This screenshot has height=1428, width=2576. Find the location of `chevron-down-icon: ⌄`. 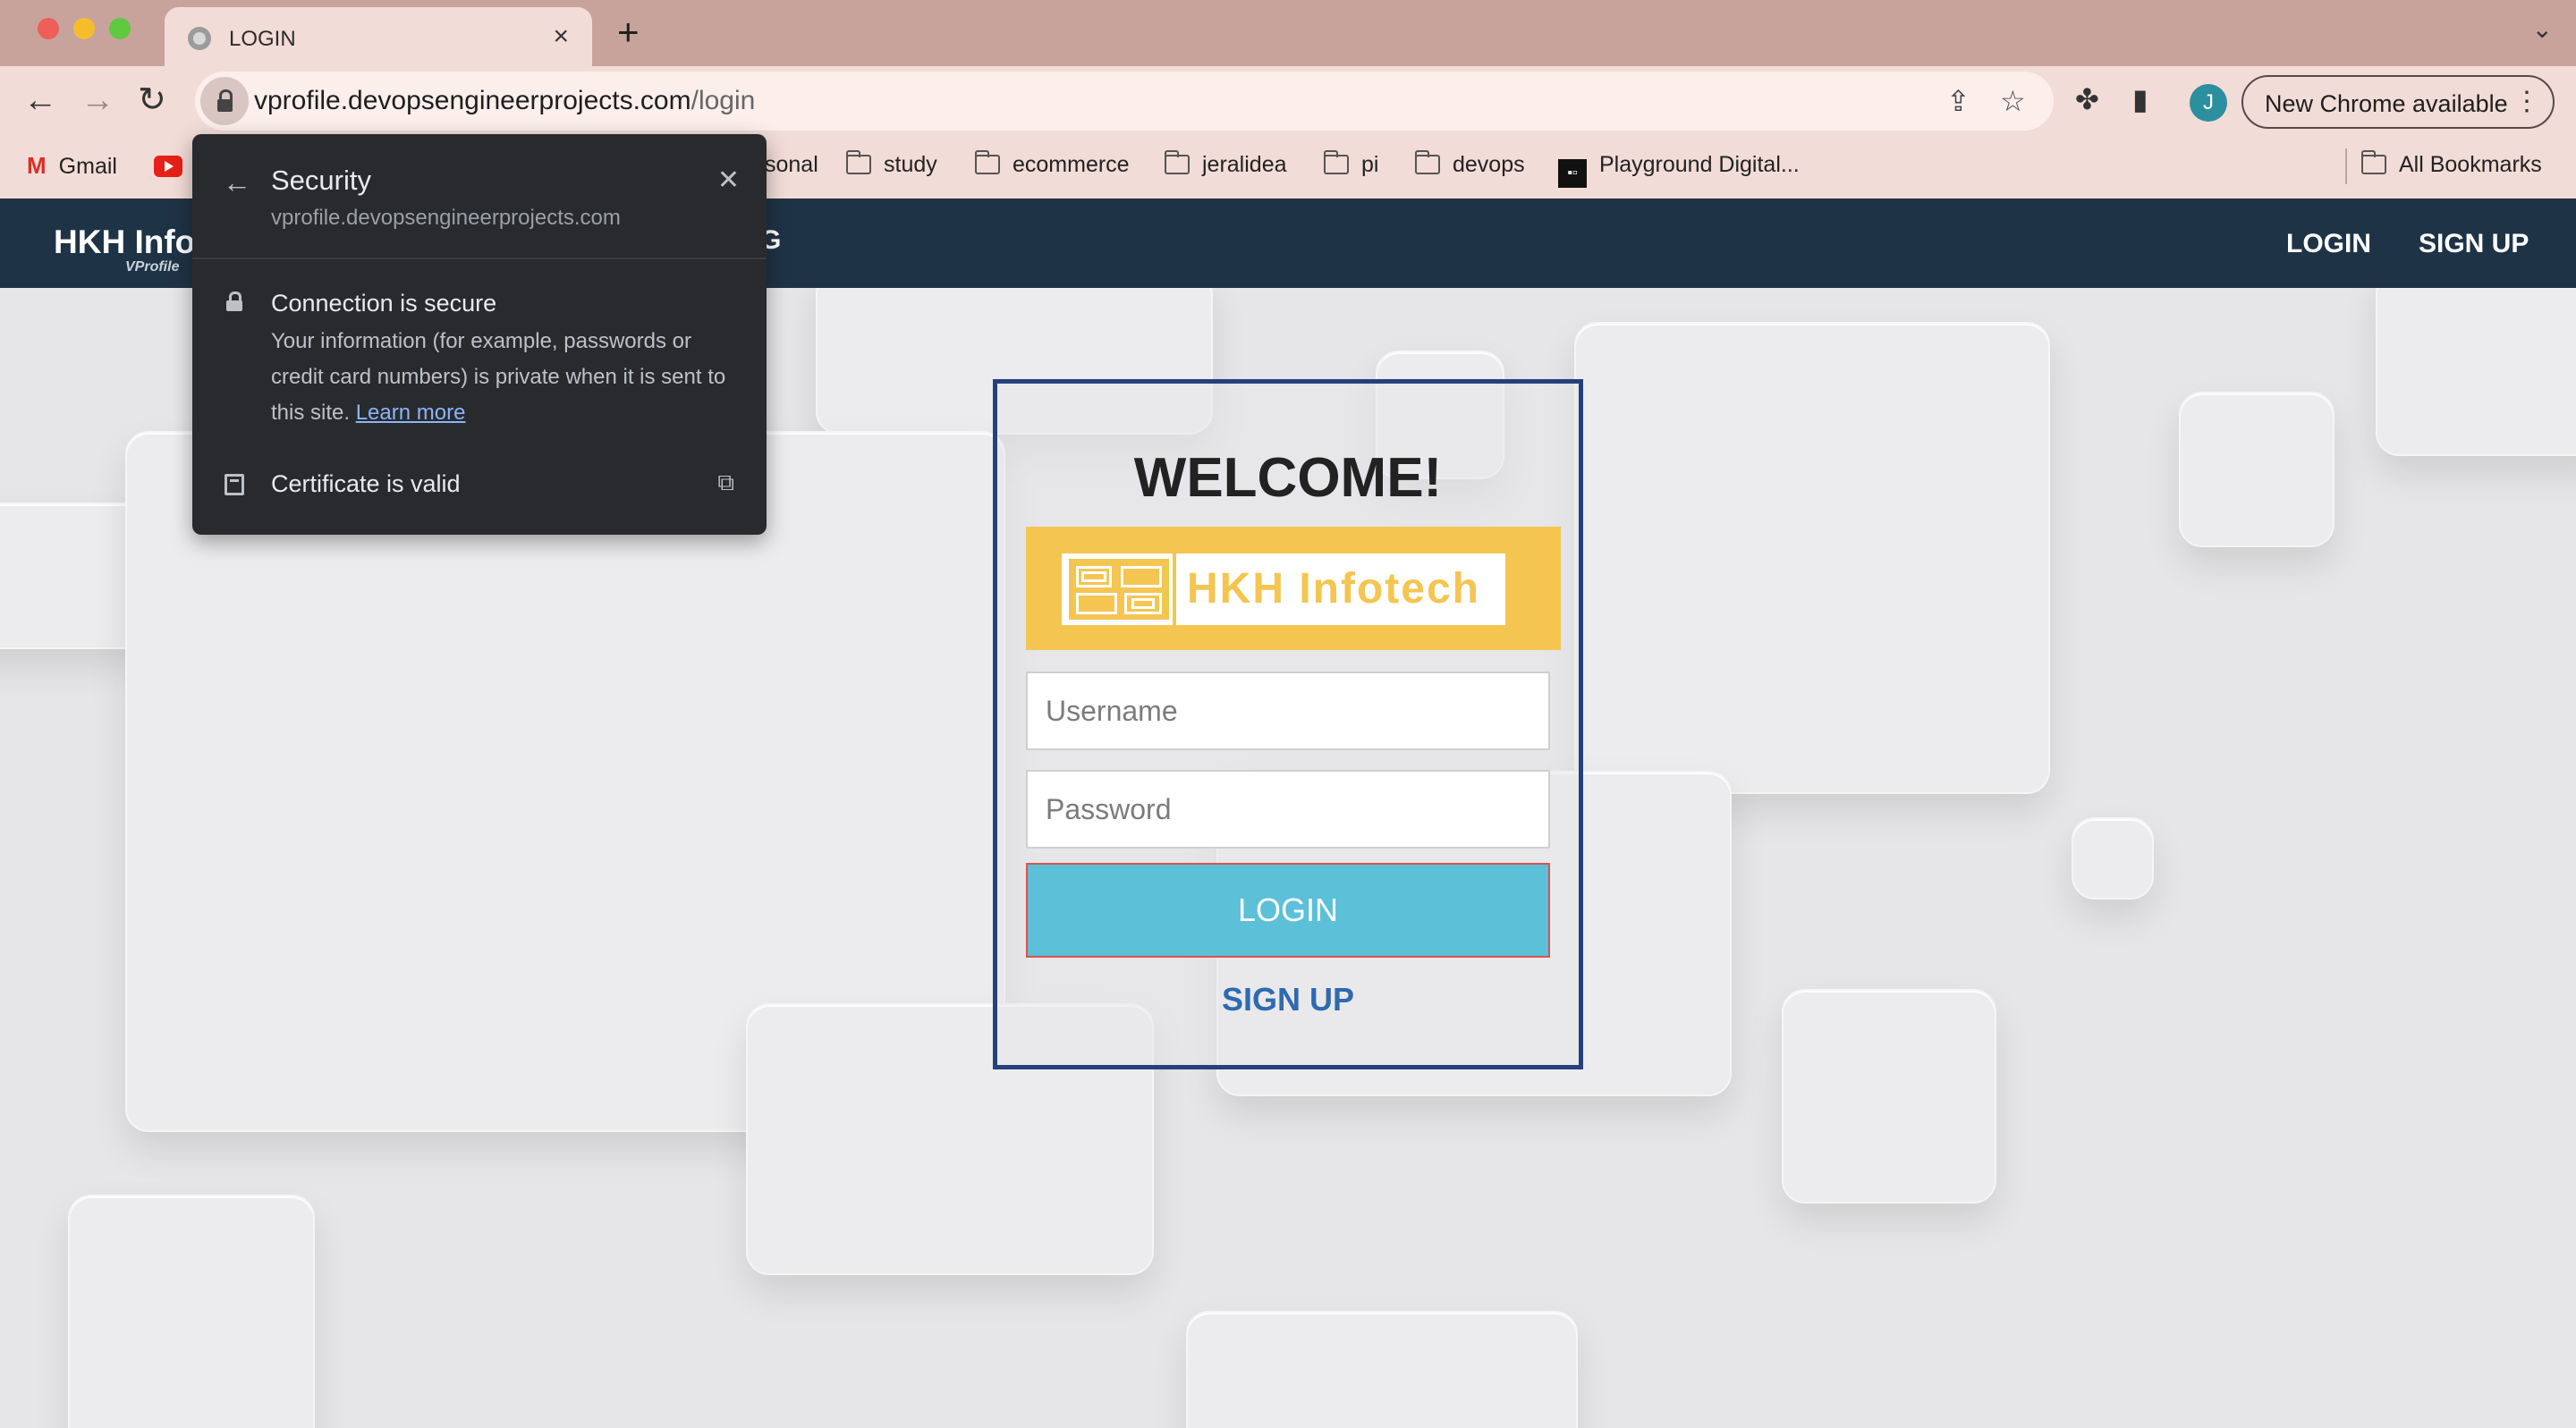

chevron-down-icon: ⌄ is located at coordinates (2542, 29).